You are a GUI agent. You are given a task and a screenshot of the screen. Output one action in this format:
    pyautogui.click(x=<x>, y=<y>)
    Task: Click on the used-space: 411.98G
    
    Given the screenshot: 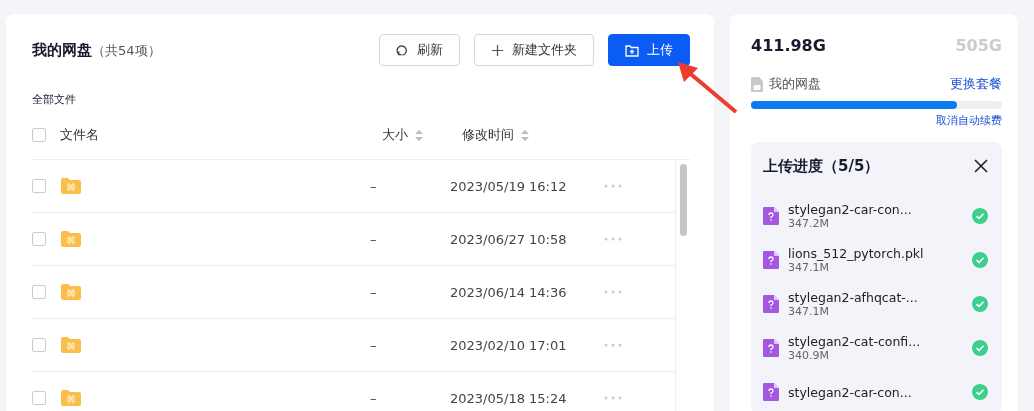 What is the action you would take?
    pyautogui.click(x=788, y=45)
    